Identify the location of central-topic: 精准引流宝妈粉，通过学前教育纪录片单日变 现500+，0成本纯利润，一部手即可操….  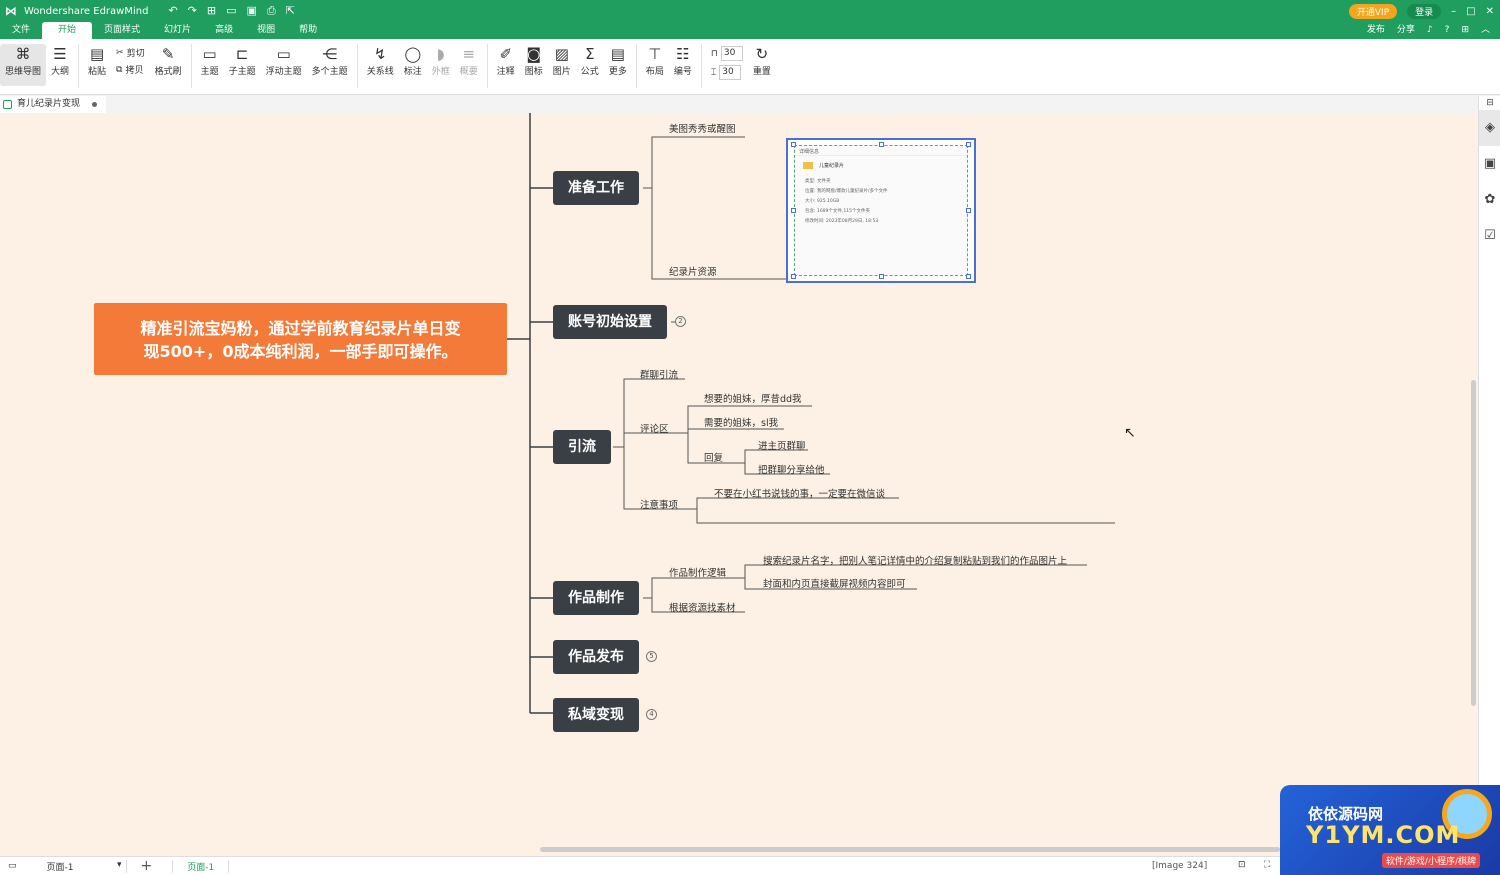
(300, 339).